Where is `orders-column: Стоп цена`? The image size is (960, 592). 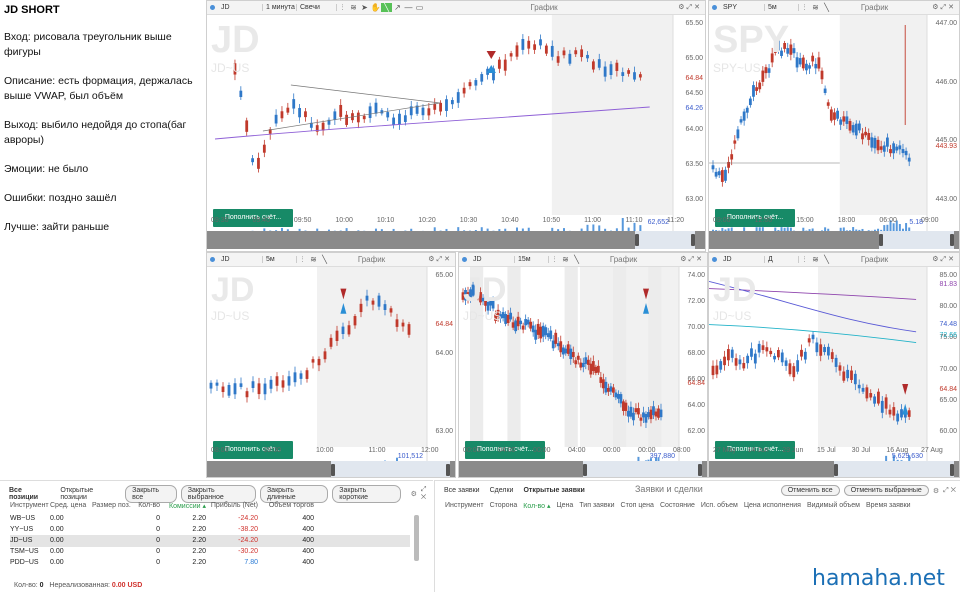 orders-column: Стоп цена is located at coordinates (637, 506).